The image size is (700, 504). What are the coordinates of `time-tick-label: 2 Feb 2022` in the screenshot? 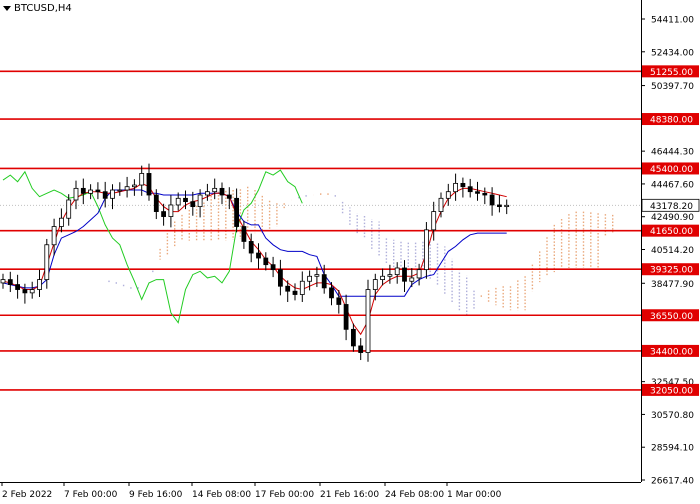 It's located at (27, 495).